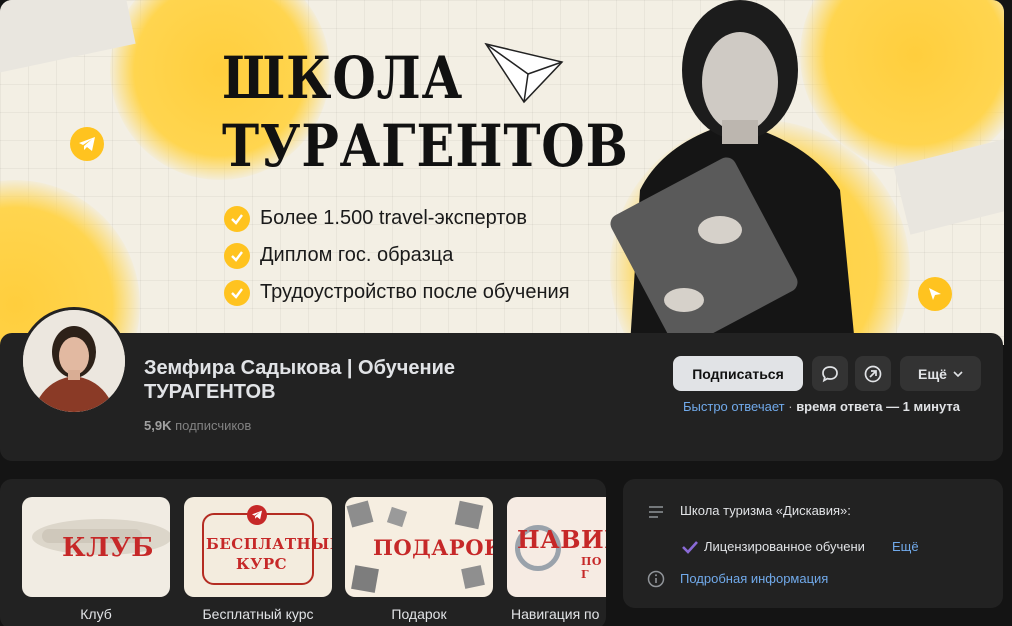 The height and width of the screenshot is (626, 1012). I want to click on card-caption: Клуб, so click(96, 614).